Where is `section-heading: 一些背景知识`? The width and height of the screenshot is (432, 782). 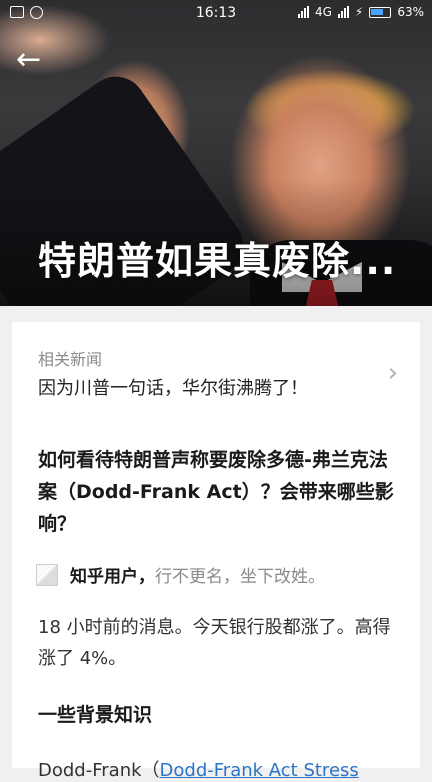 section-heading: 一些背景知识 is located at coordinates (95, 715).